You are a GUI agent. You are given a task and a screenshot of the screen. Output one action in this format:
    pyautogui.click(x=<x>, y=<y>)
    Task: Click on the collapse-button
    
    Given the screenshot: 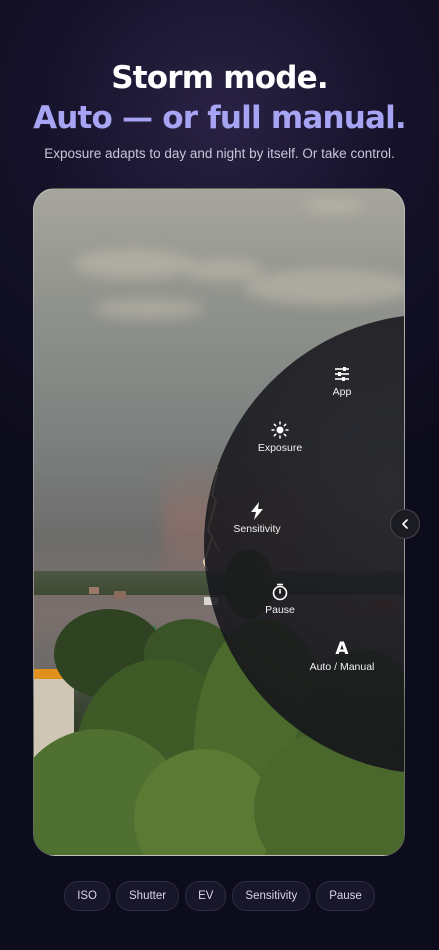 What is the action you would take?
    pyautogui.click(x=405, y=524)
    